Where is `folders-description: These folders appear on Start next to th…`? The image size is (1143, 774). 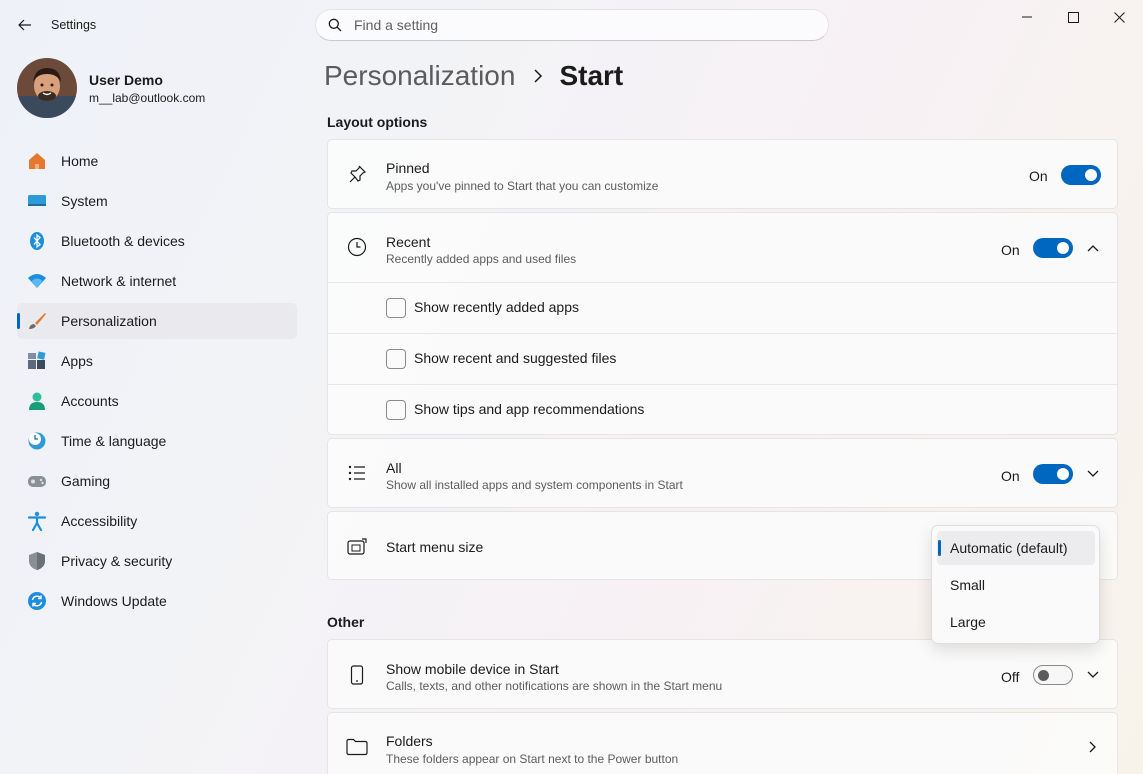
folders-description: These folders appear on Start next to th… is located at coordinates (532, 759).